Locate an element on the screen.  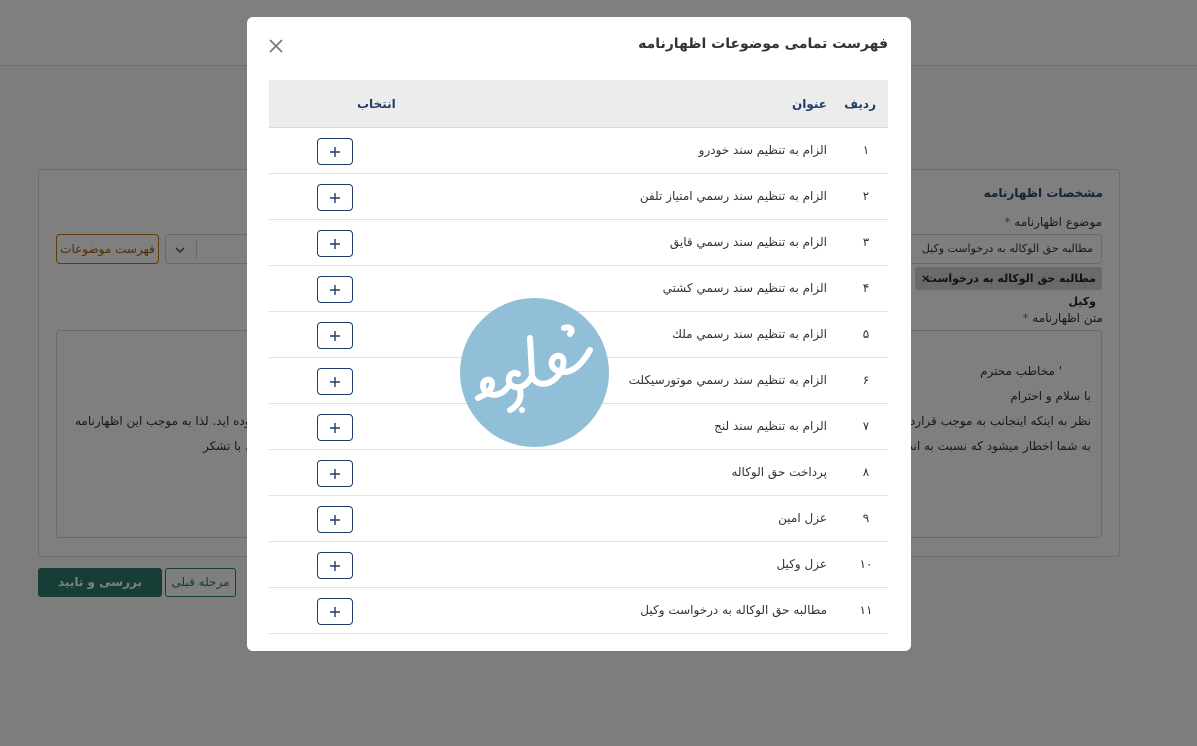
row-number: ۱۱ is located at coordinates (866, 610).